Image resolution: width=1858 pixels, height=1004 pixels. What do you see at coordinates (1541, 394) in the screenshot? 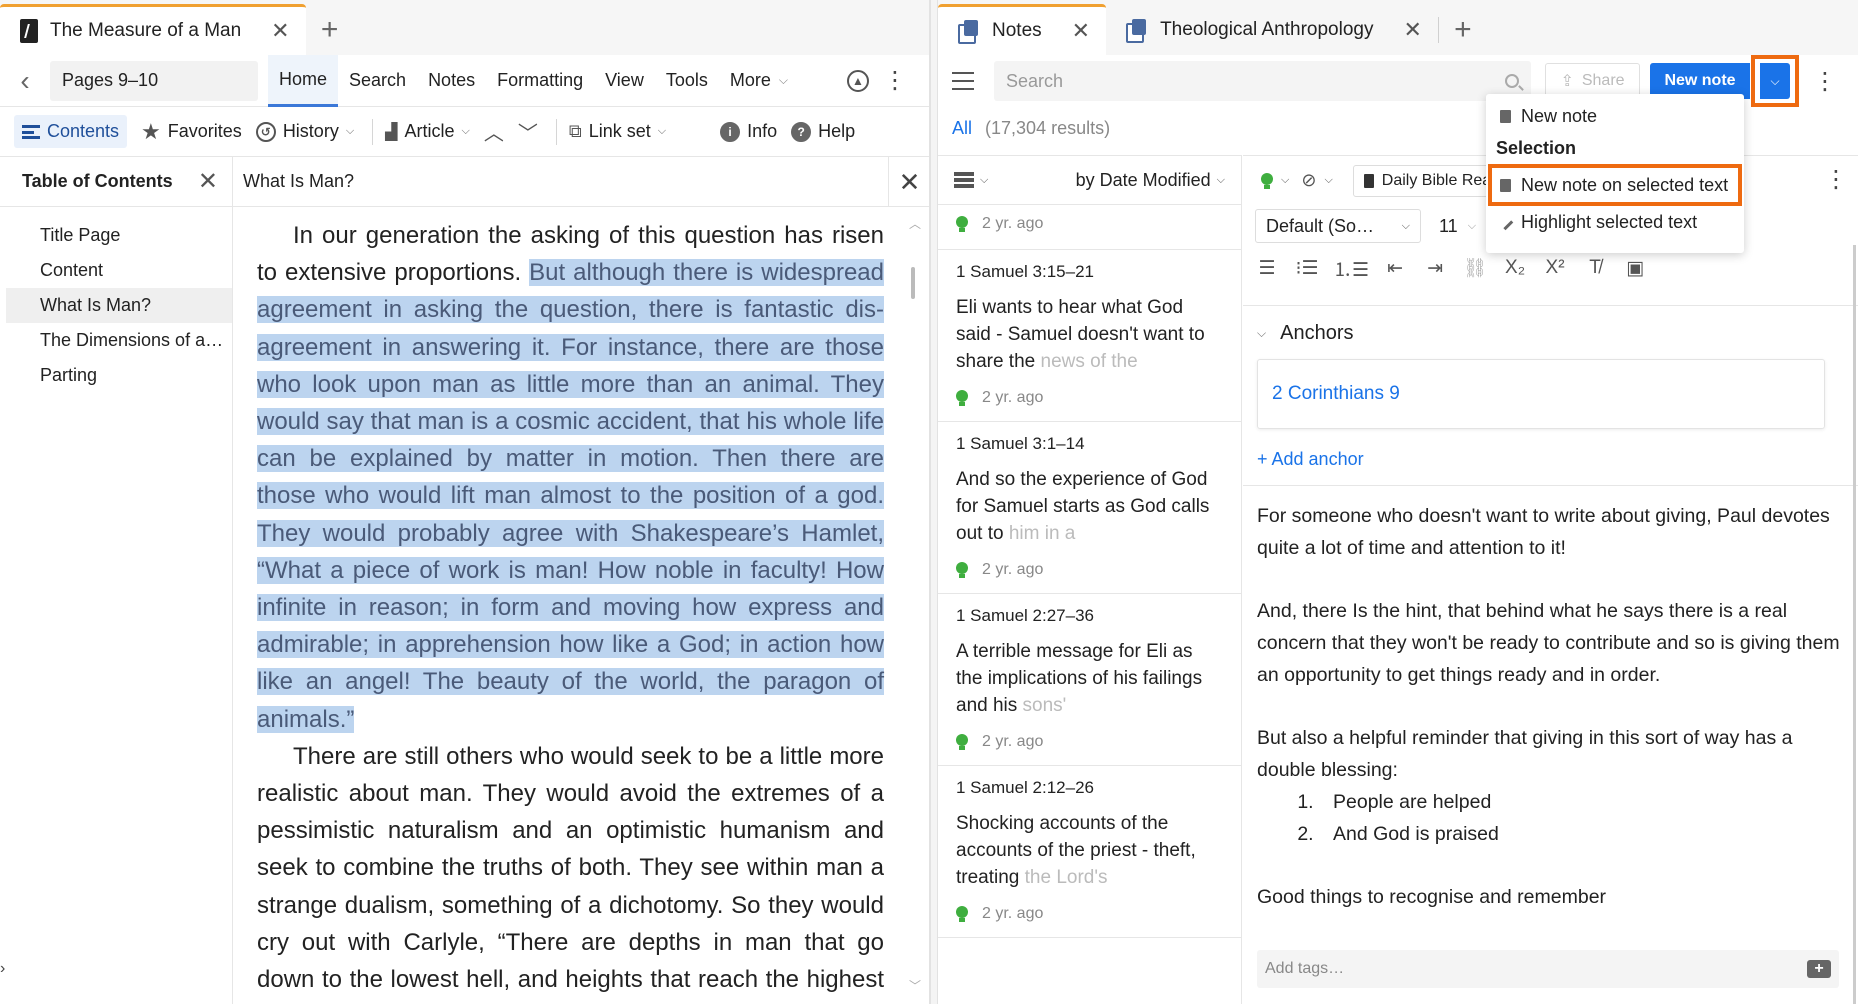
I see `anchor-item: 2 Corinthians 9` at bounding box center [1541, 394].